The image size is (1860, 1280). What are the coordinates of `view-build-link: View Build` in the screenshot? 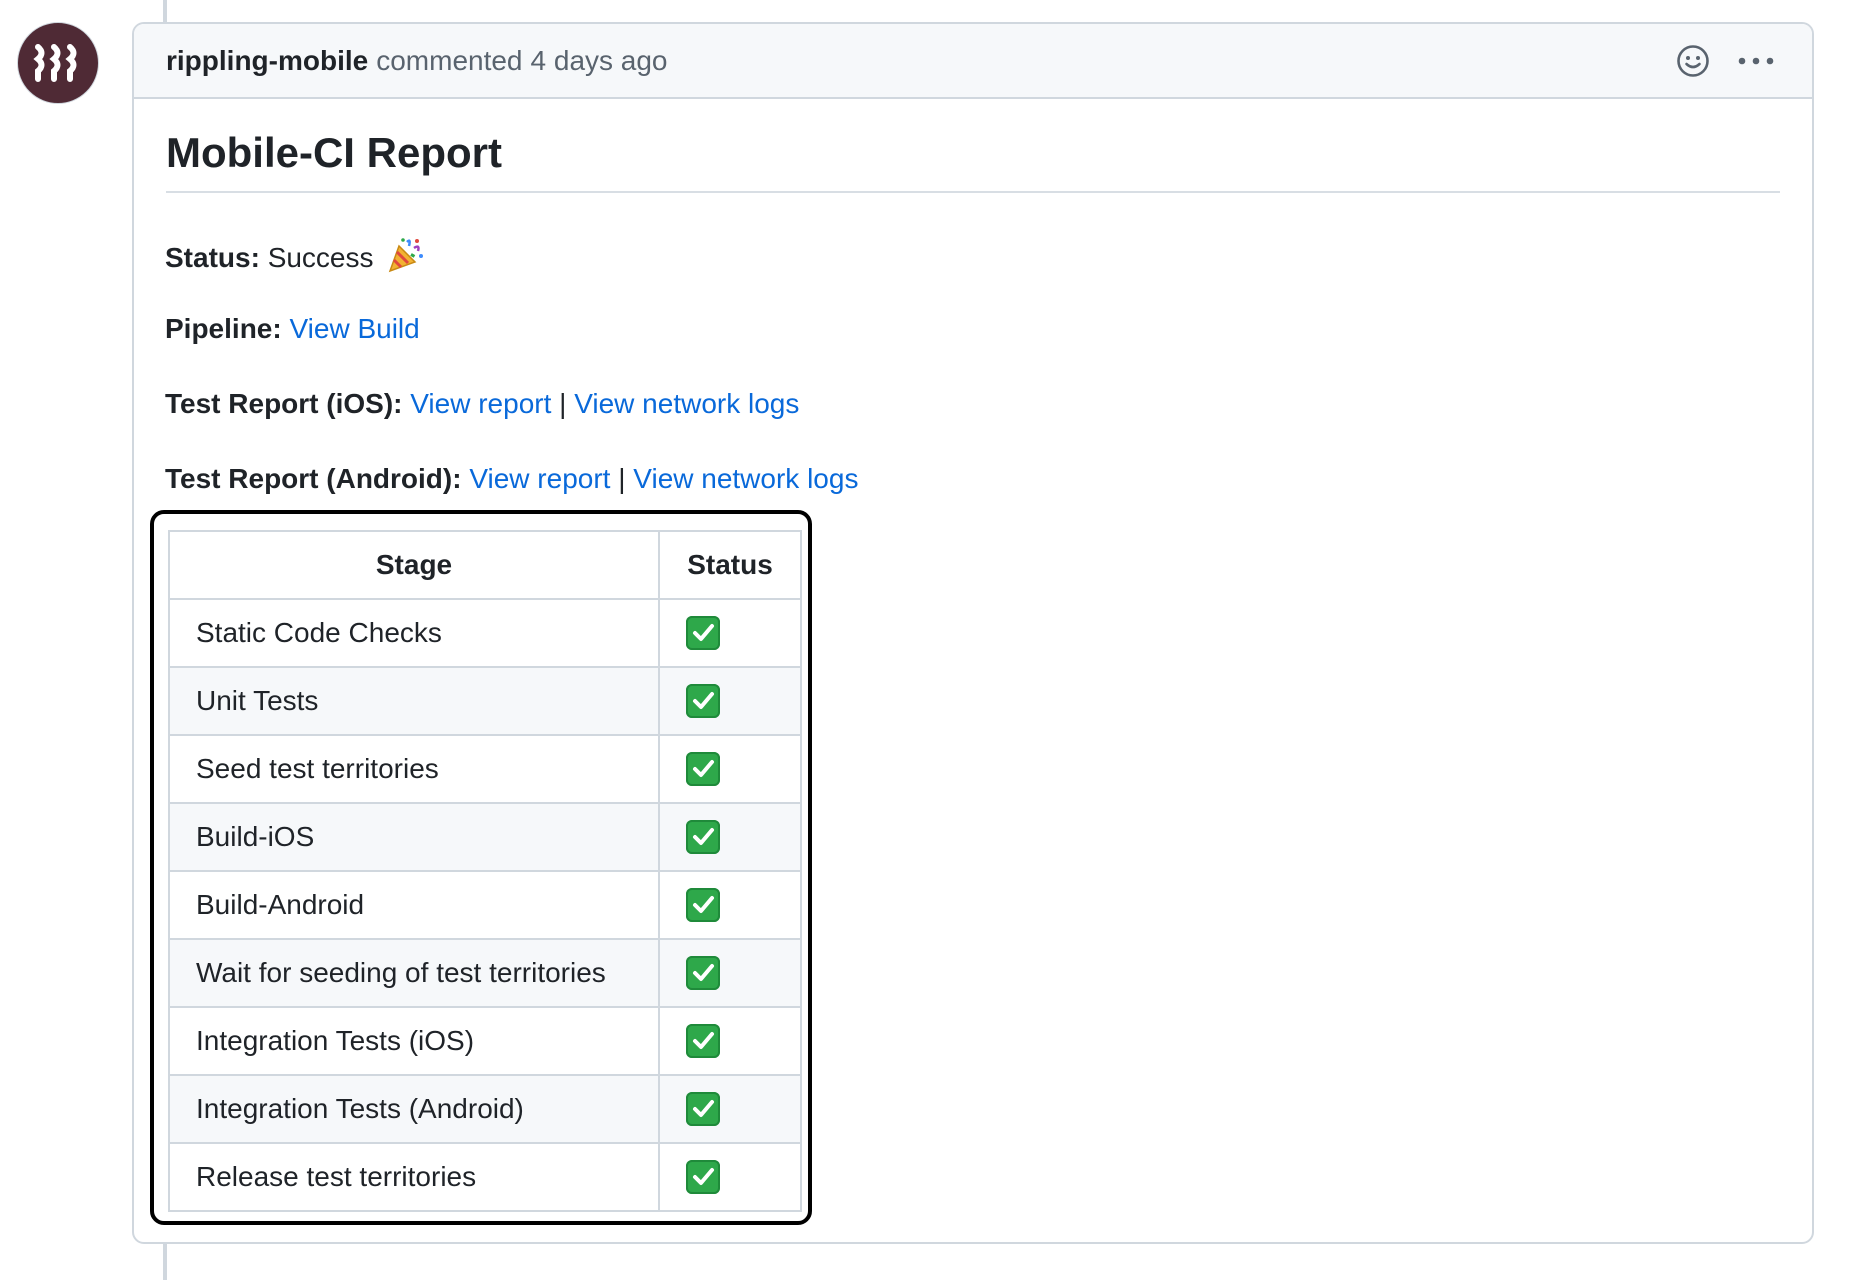 It's located at (354, 328).